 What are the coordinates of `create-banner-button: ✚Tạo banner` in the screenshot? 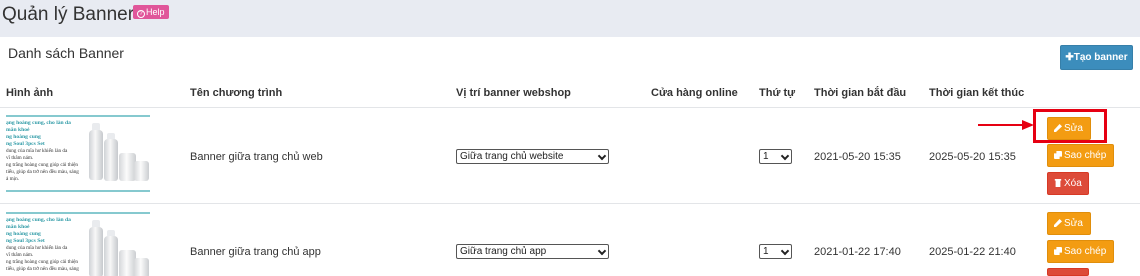 It's located at (1096, 57).